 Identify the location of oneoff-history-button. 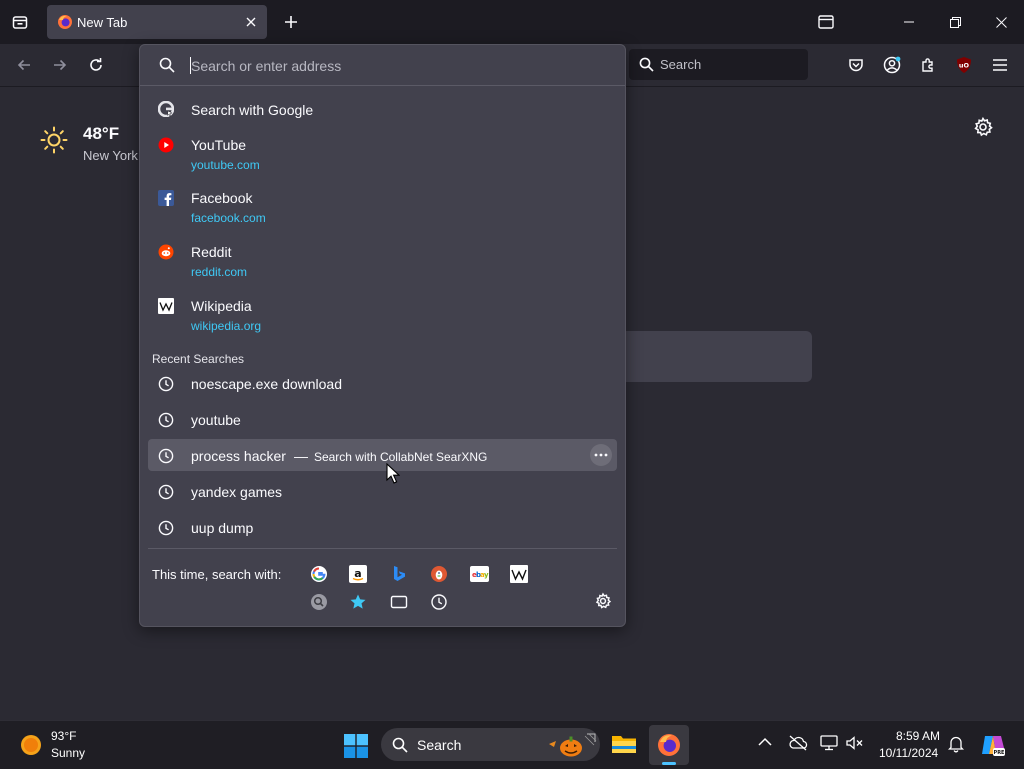
(439, 602).